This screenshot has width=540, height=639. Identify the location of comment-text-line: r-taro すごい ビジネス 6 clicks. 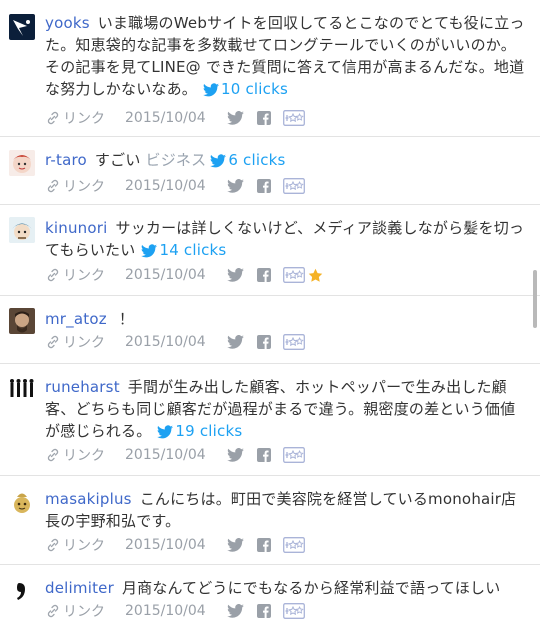
(285, 160).